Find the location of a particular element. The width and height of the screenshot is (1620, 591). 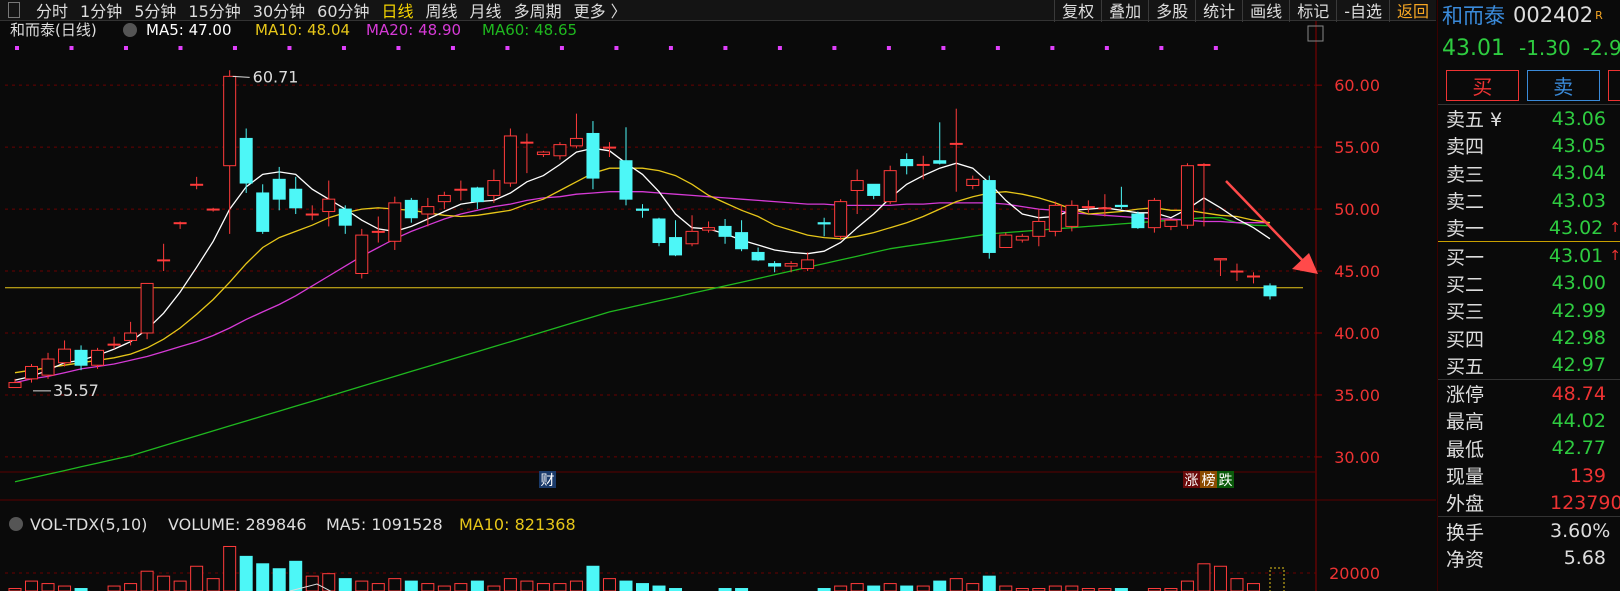

ask-row: 卖一 43.02 ↑ is located at coordinates (1529, 227).